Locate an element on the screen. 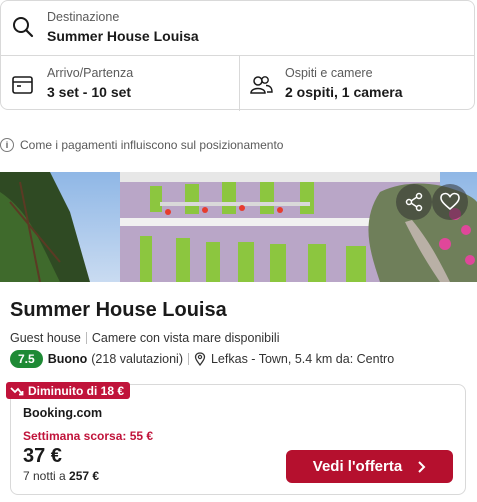 The height and width of the screenshot is (502, 477). guests-value: 2 ospiti, 1 camera is located at coordinates (344, 92).